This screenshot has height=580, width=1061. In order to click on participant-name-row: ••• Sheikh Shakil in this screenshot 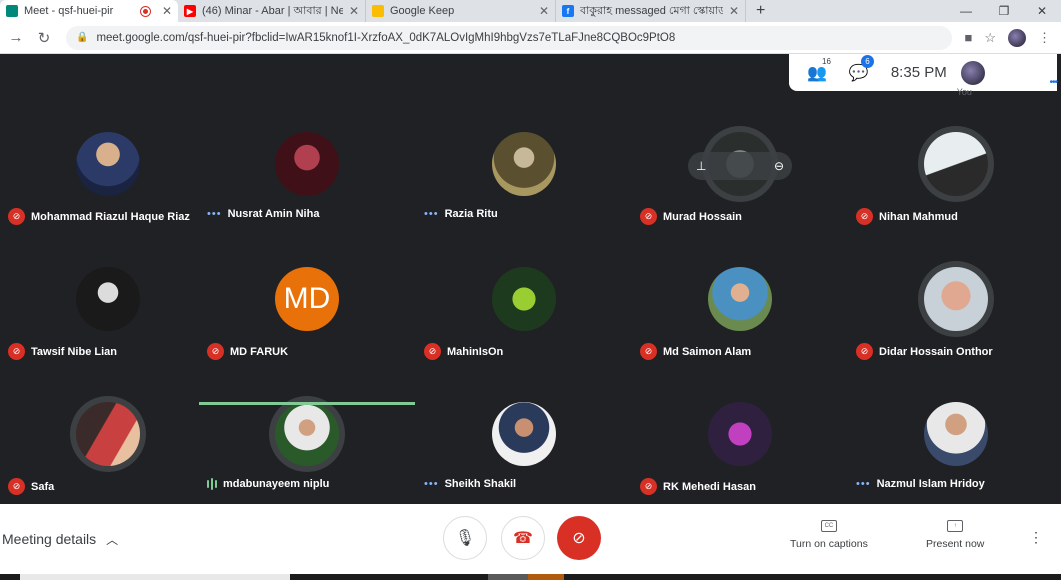, I will do `click(470, 484)`.